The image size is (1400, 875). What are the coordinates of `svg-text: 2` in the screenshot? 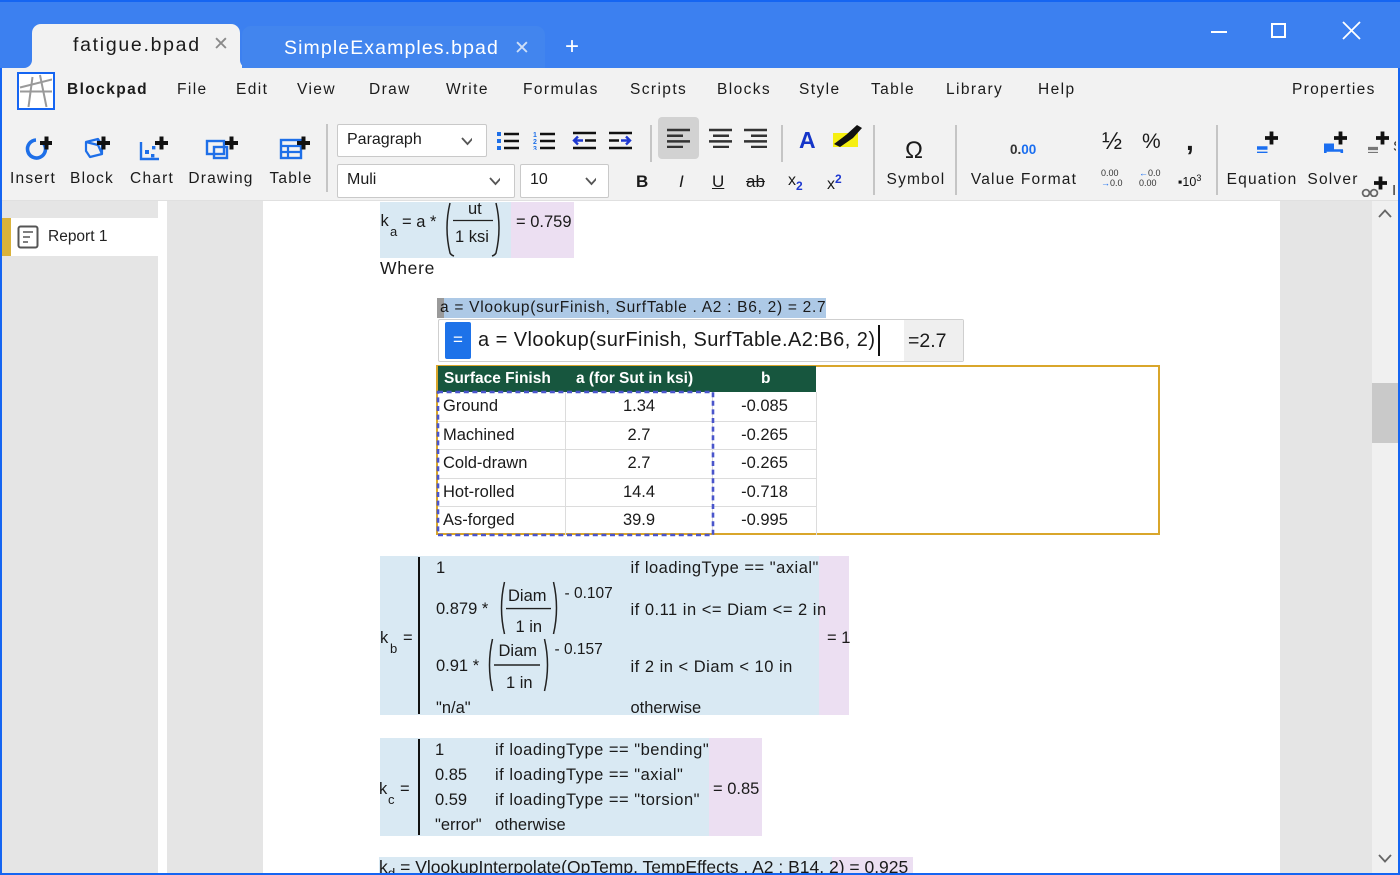 It's located at (535, 142).